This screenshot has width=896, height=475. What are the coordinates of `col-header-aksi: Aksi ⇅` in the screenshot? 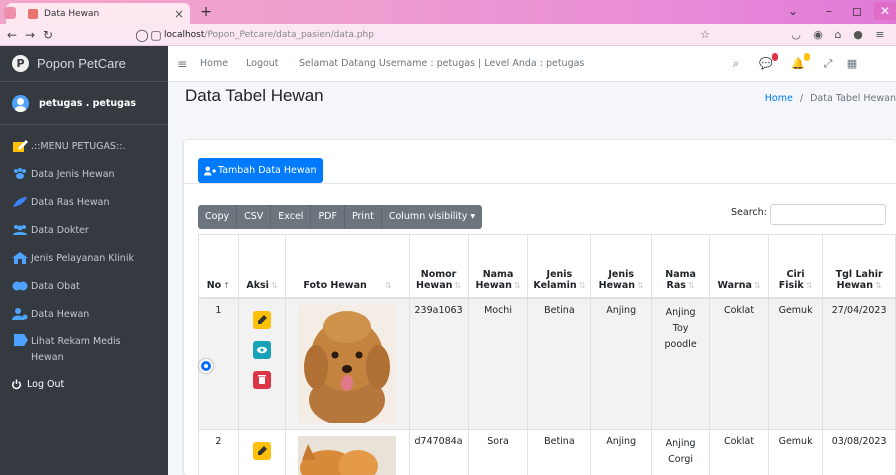 It's located at (262, 266).